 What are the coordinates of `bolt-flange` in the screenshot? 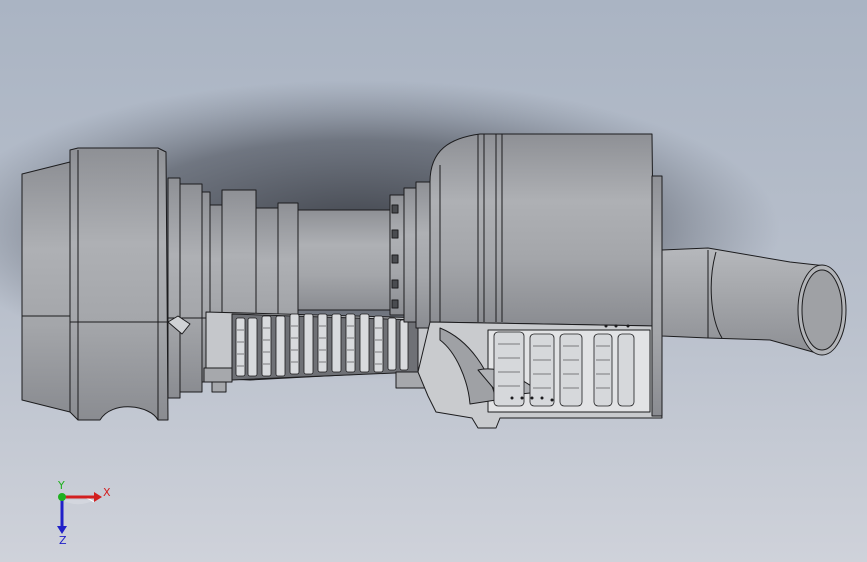 It's located at (397, 255).